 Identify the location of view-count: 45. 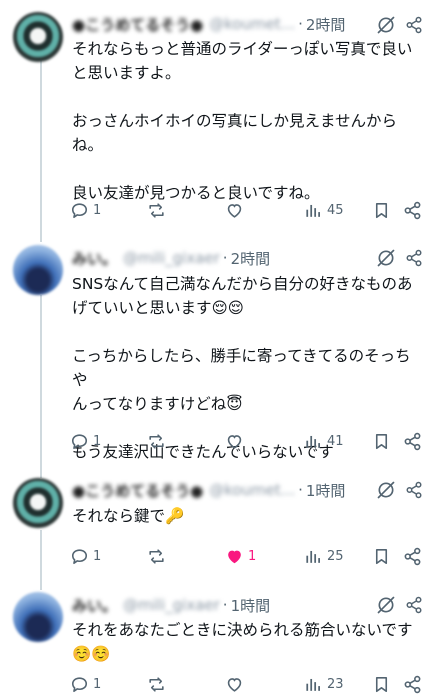
(335, 210).